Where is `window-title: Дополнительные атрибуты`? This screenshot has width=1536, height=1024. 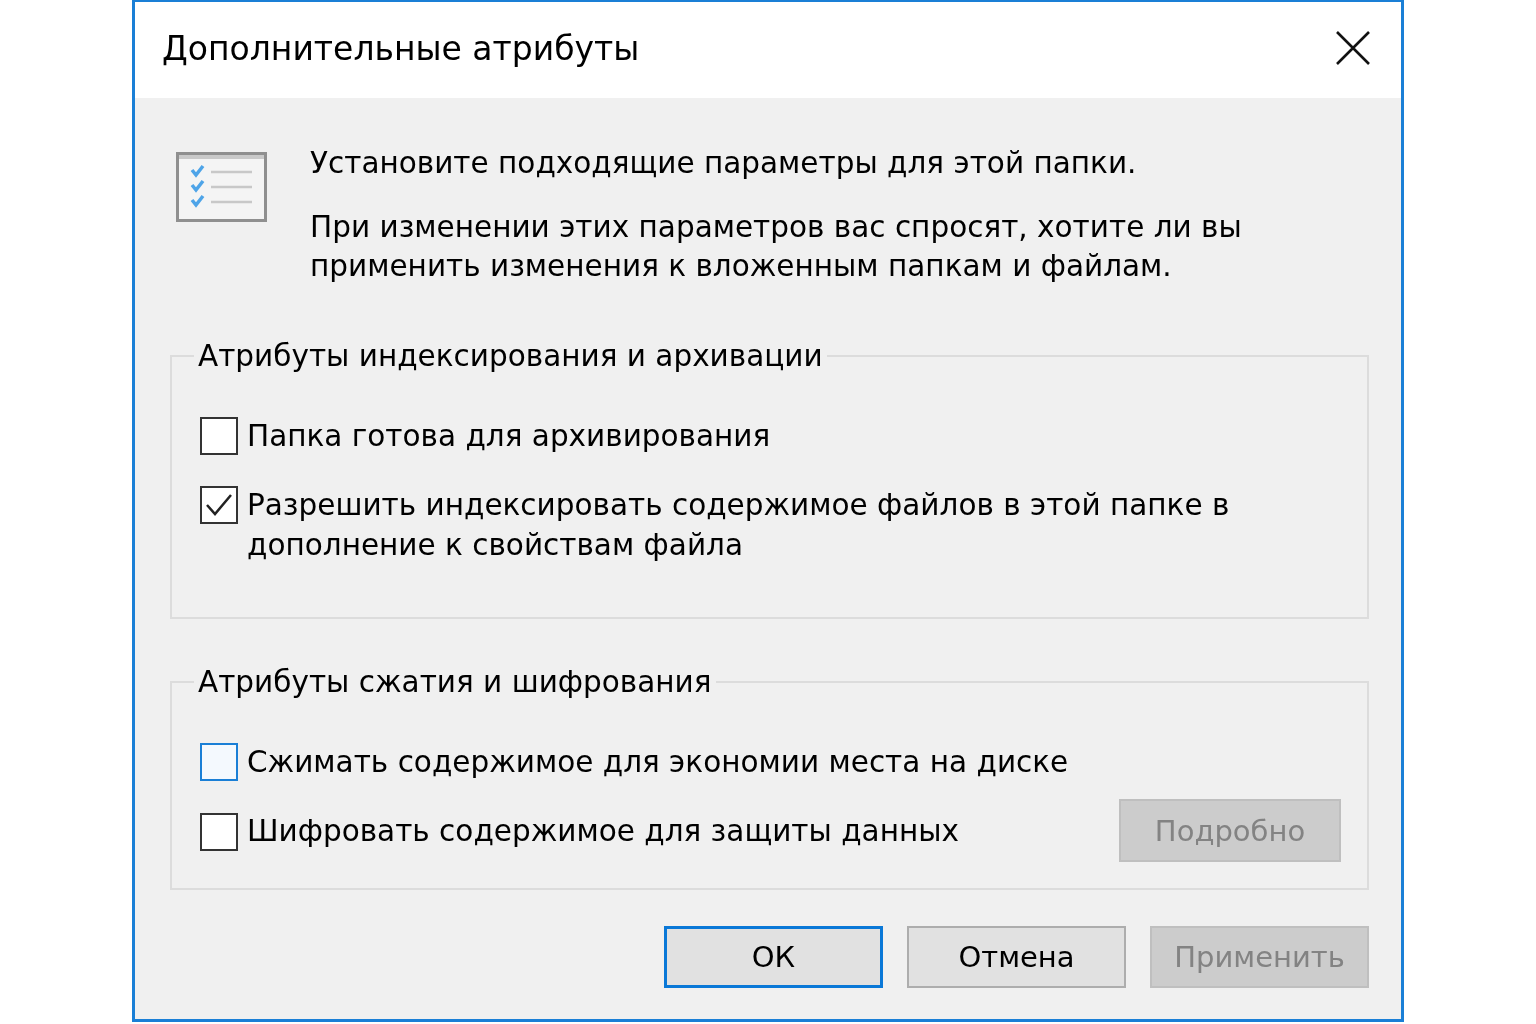
window-title: Дополнительные атрибуты is located at coordinates (401, 48).